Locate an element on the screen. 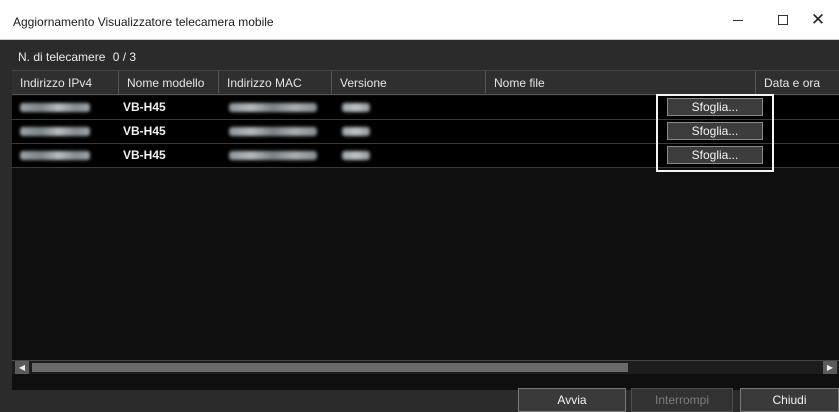 The height and width of the screenshot is (412, 839). column-header-version: Versione is located at coordinates (409, 83).